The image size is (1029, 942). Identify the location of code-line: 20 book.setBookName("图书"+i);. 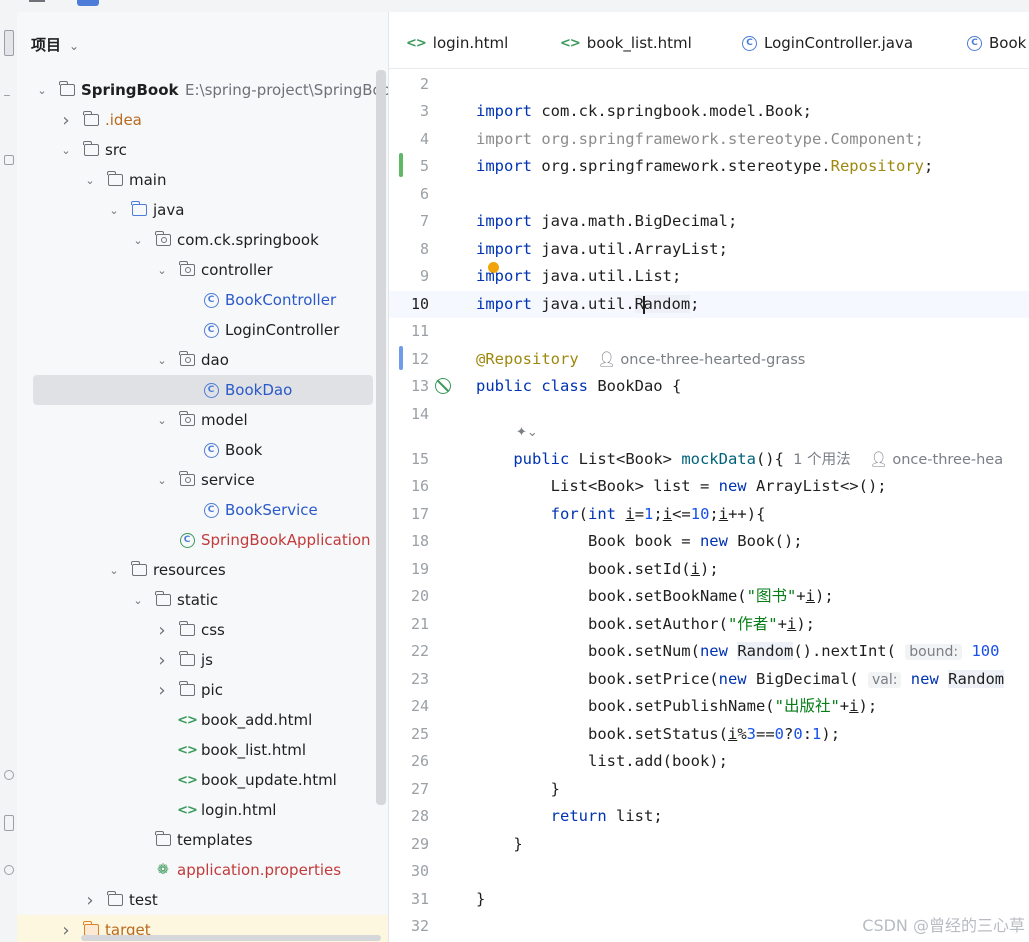
(709, 596).